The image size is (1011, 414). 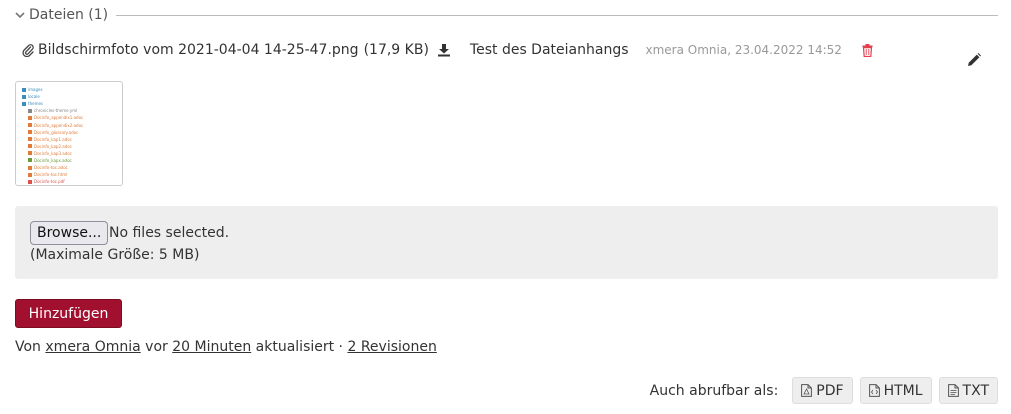 What do you see at coordinates (69, 96) in the screenshot?
I see `thumbnail-line: locale` at bounding box center [69, 96].